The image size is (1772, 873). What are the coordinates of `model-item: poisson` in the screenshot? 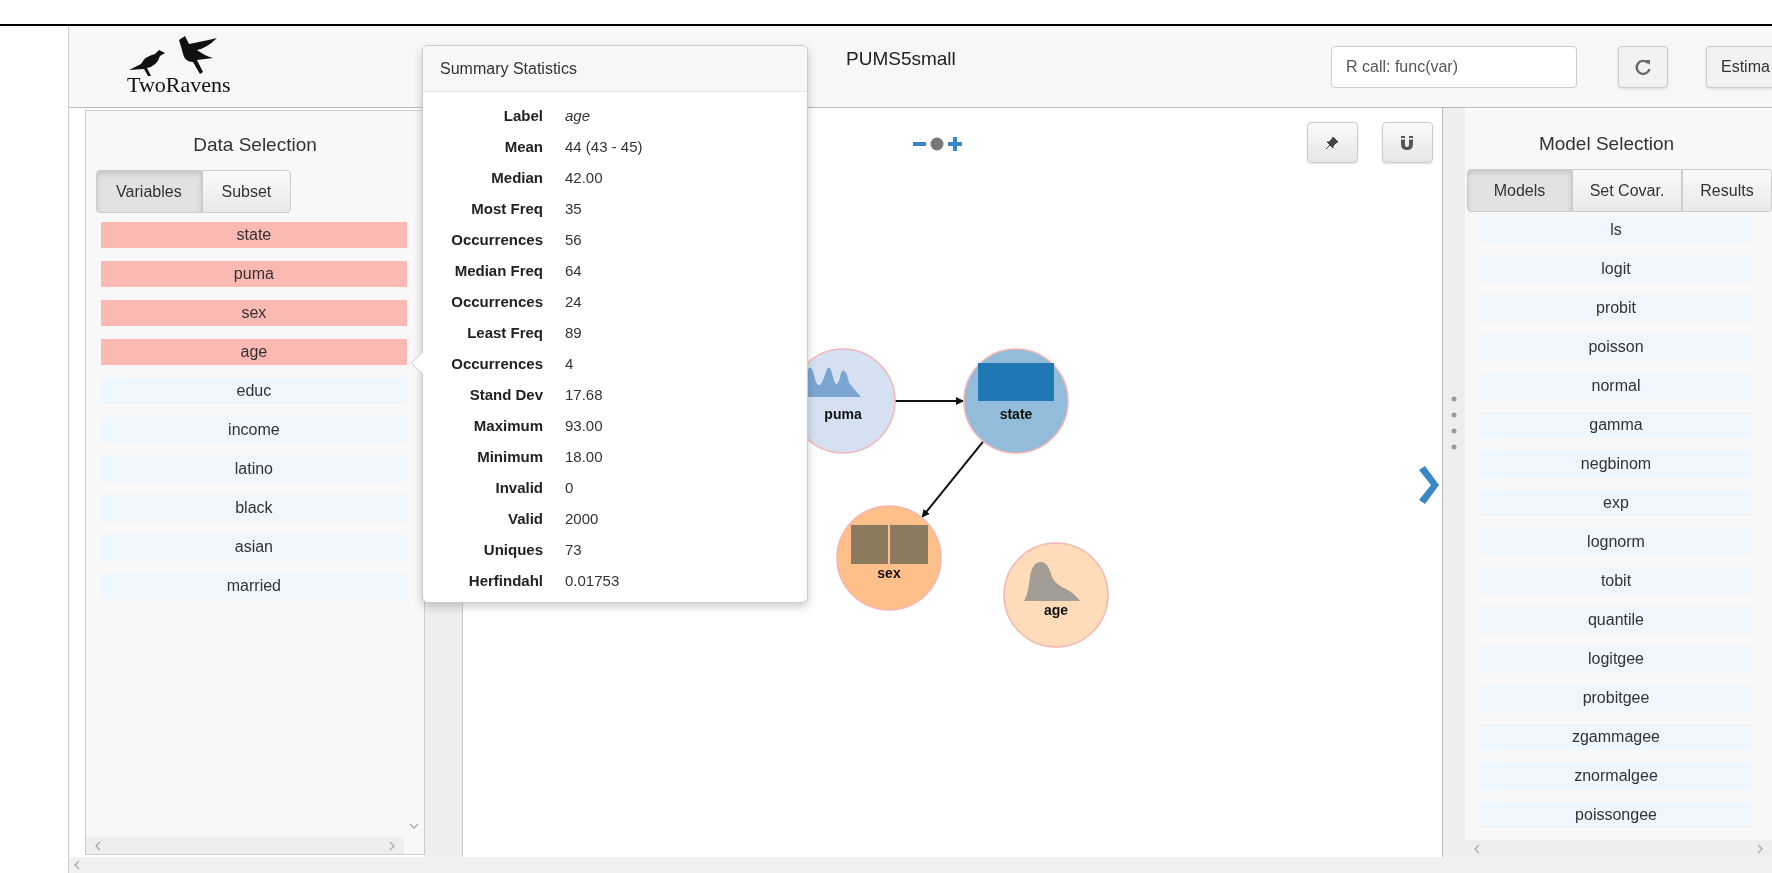 It's located at (1616, 347).